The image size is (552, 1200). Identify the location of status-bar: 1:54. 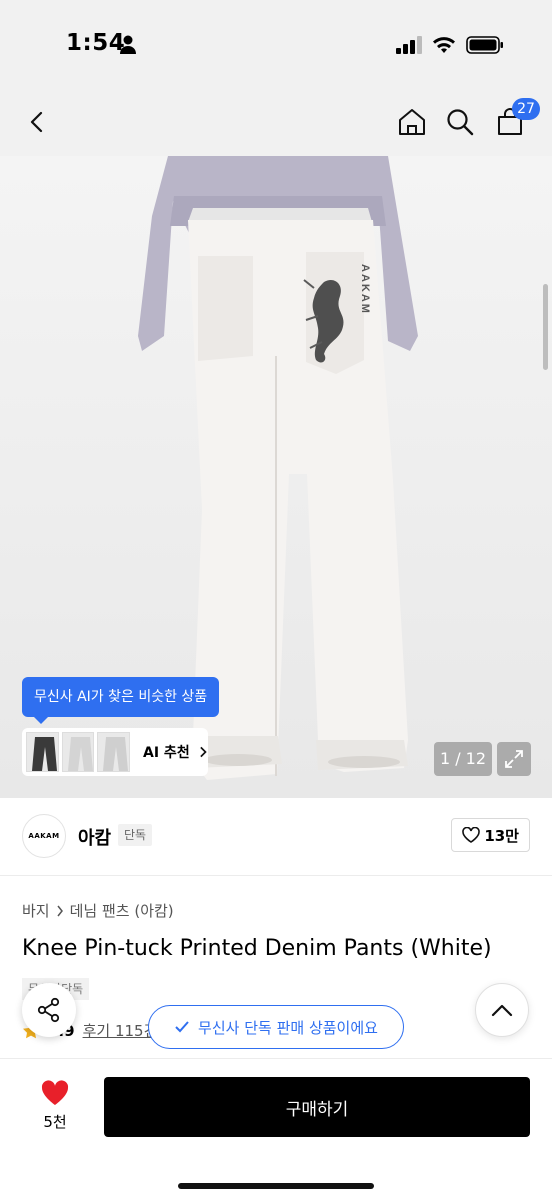
(276, 44).